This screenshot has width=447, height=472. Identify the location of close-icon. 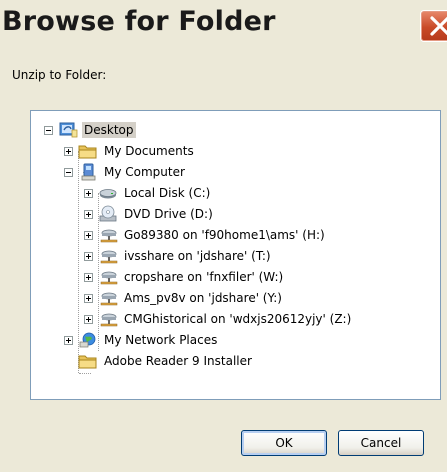
(438, 26).